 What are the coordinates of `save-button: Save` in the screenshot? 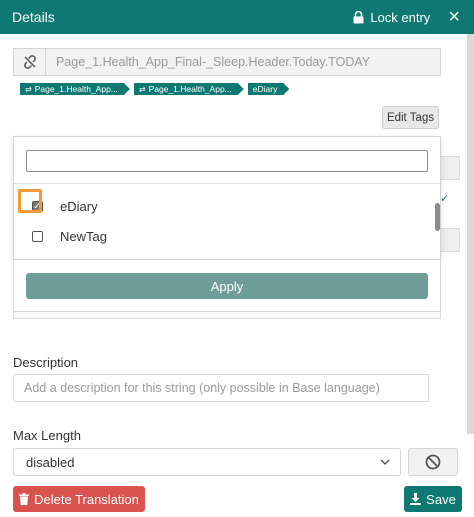 It's located at (433, 499).